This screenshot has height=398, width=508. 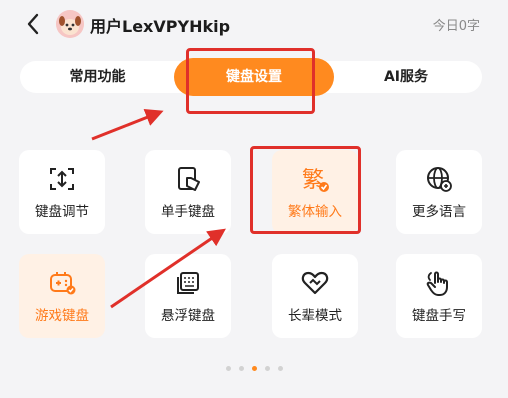 I want to click on one-hand-keyboard-icon, so click(x=189, y=179).